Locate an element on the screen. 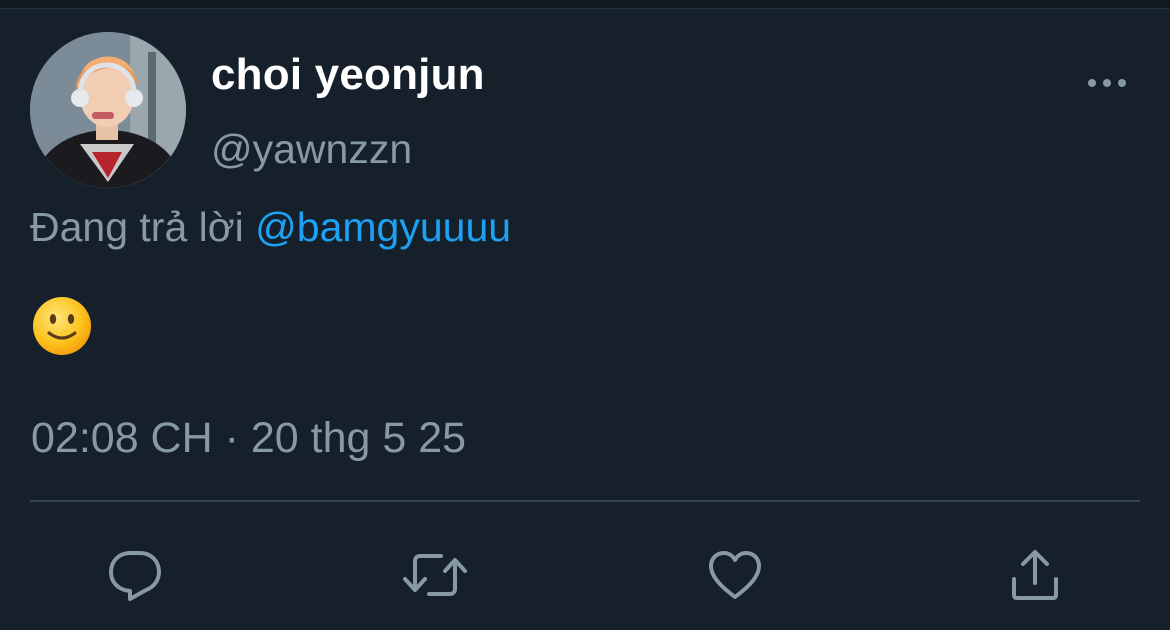  share-icon is located at coordinates (1035, 575).